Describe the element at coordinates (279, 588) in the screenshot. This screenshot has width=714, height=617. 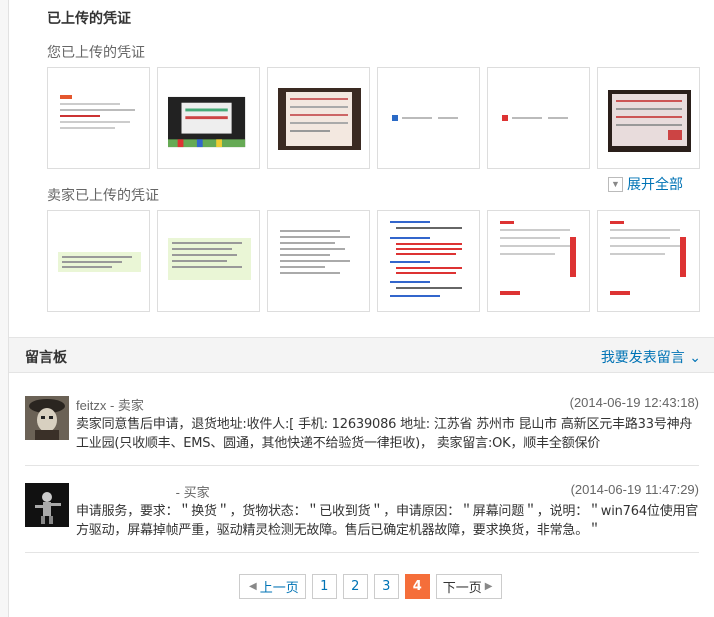
I see `prev-page-label: 上一页` at that location.